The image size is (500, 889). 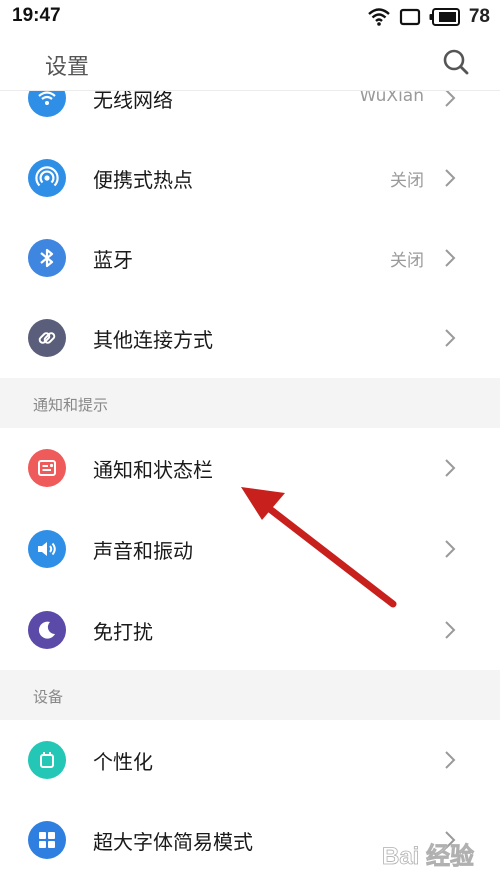 What do you see at coordinates (250, 258) in the screenshot?
I see `setting-row-bluetooth: 蓝牙 关闭` at bounding box center [250, 258].